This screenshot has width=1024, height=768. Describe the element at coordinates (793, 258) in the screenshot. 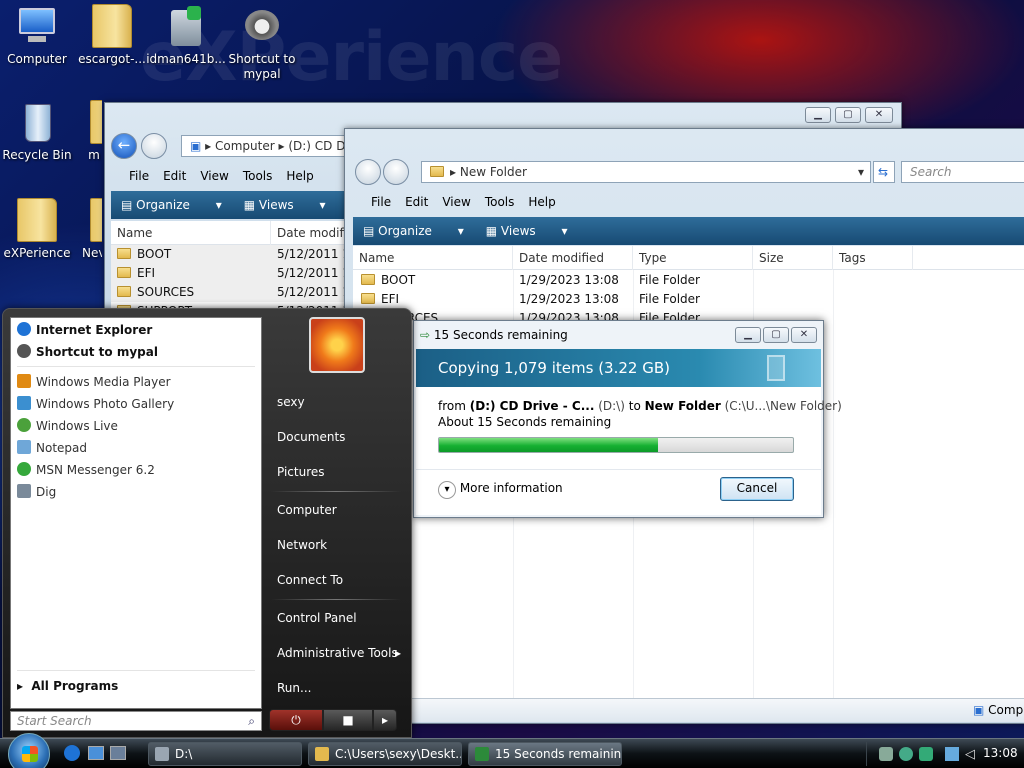

I see `col-size: Size` at that location.